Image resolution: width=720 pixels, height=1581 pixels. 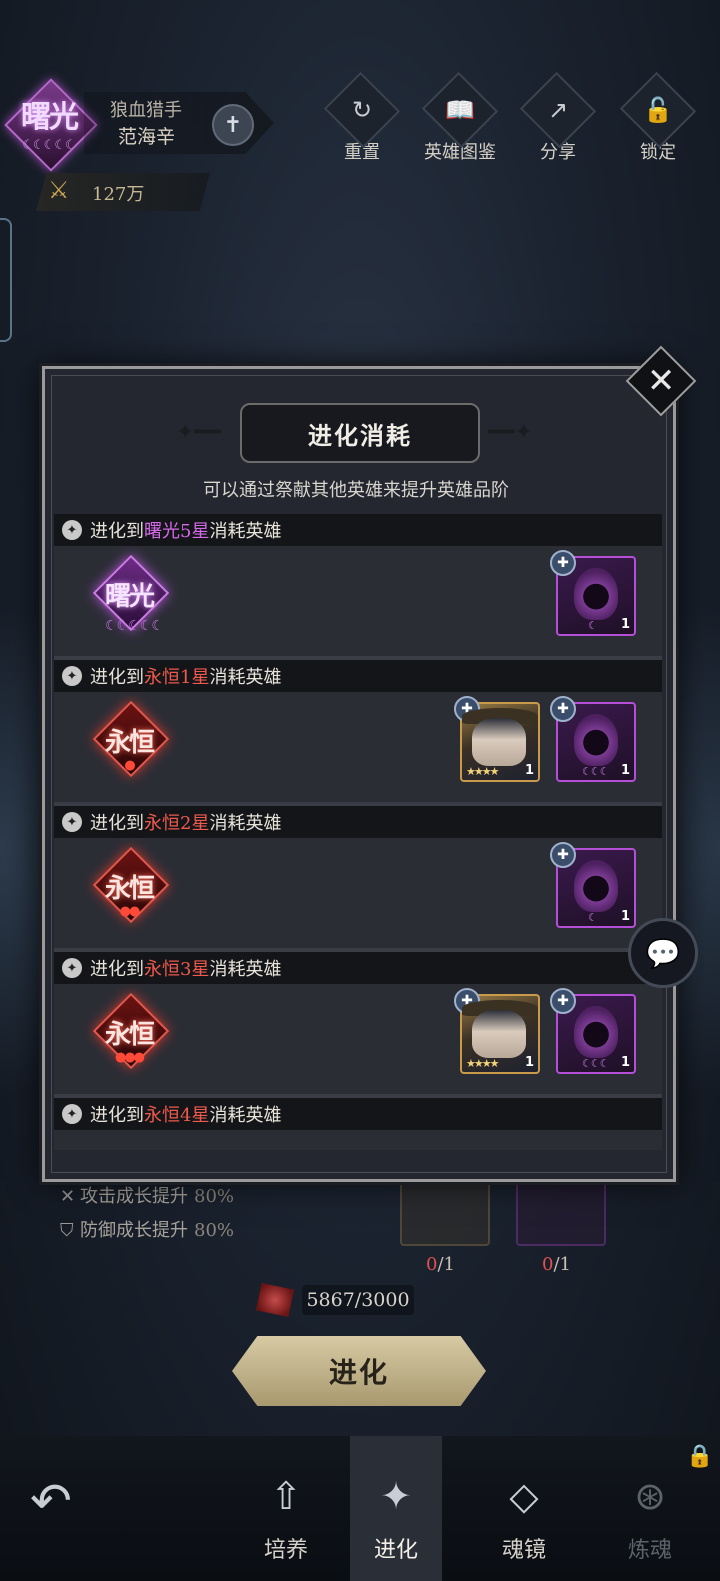 I want to click on nav-soul-refine: ⊛ 炼魂, so click(x=650, y=1508).